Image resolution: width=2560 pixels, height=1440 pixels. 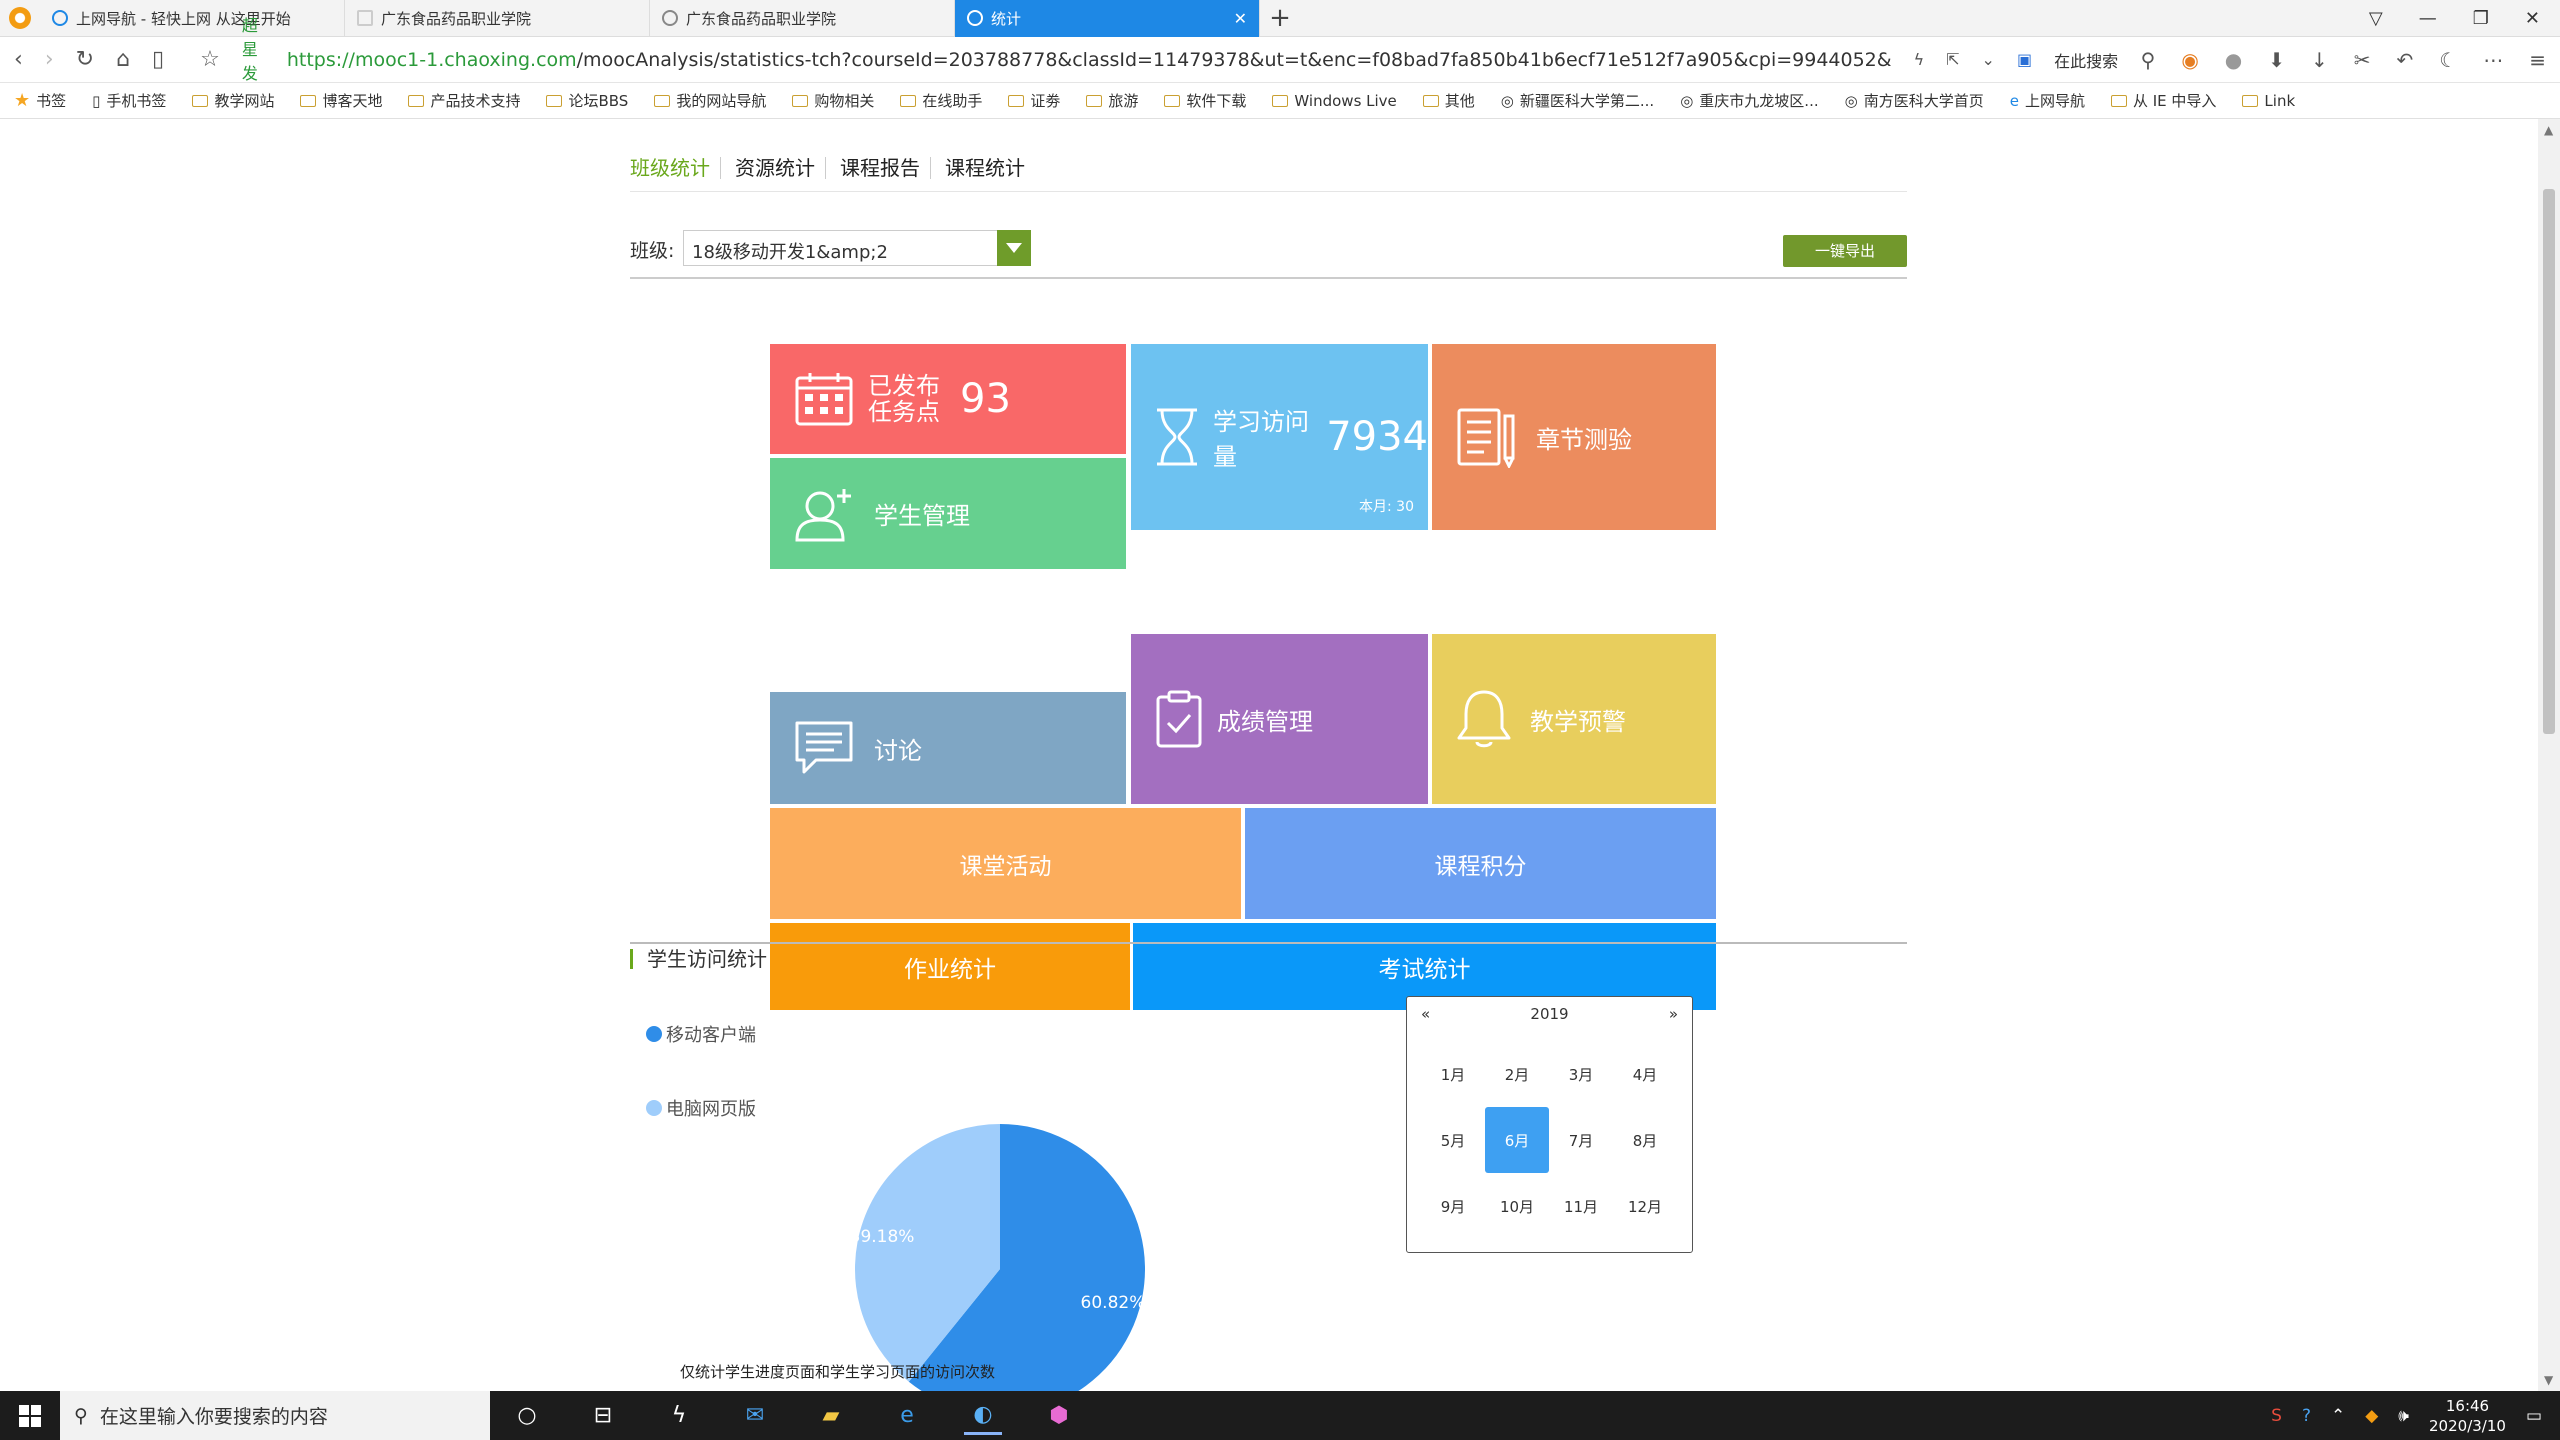 What do you see at coordinates (275, 1415) in the screenshot?
I see `taskbar-search: ⚲ 在这里输入你要搜索的内容` at bounding box center [275, 1415].